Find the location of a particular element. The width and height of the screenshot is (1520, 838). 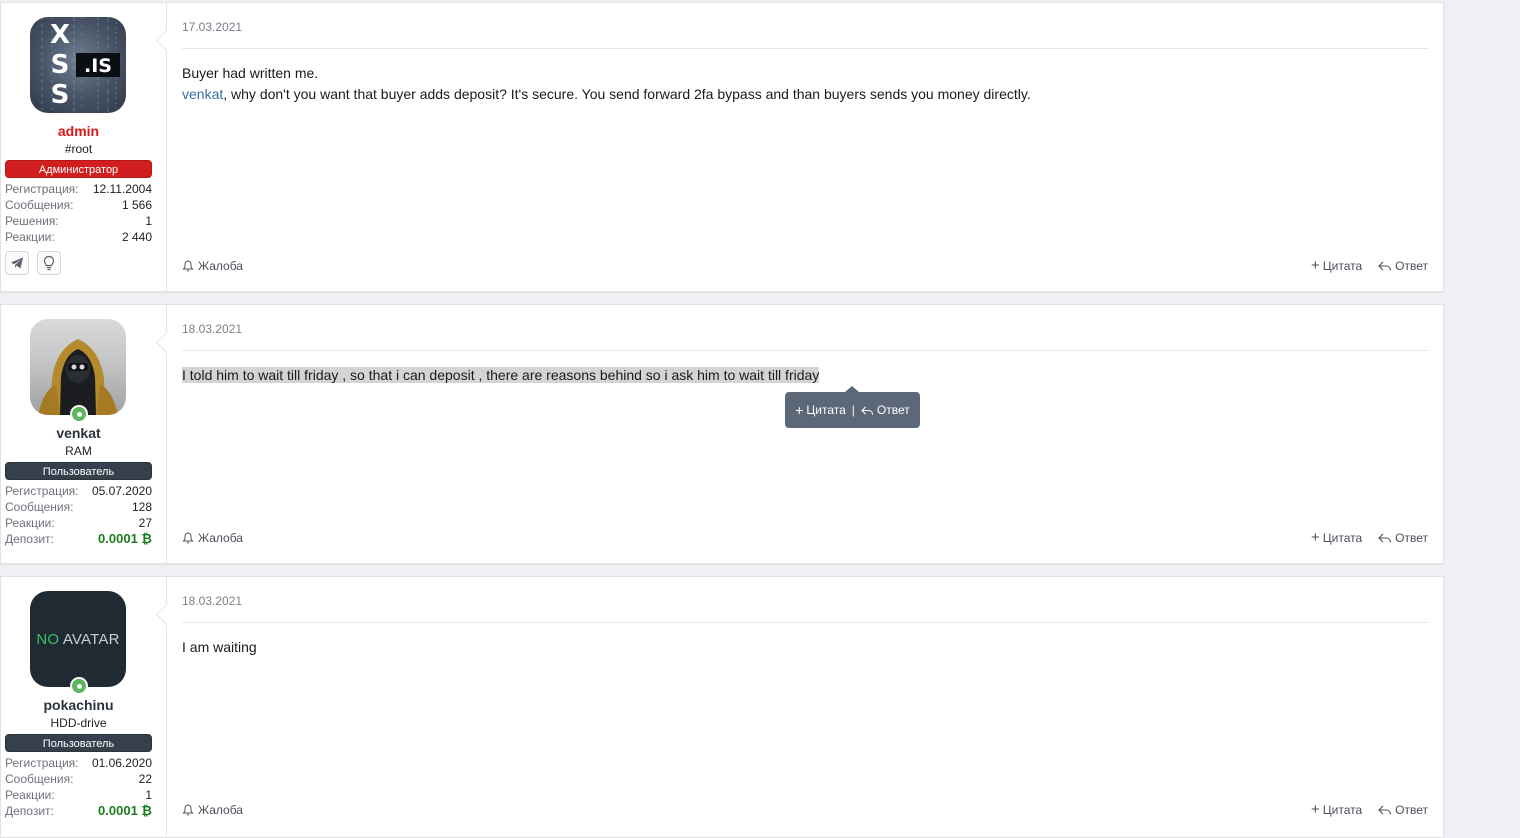

stat-value: 01.06.2020 is located at coordinates (121, 763).